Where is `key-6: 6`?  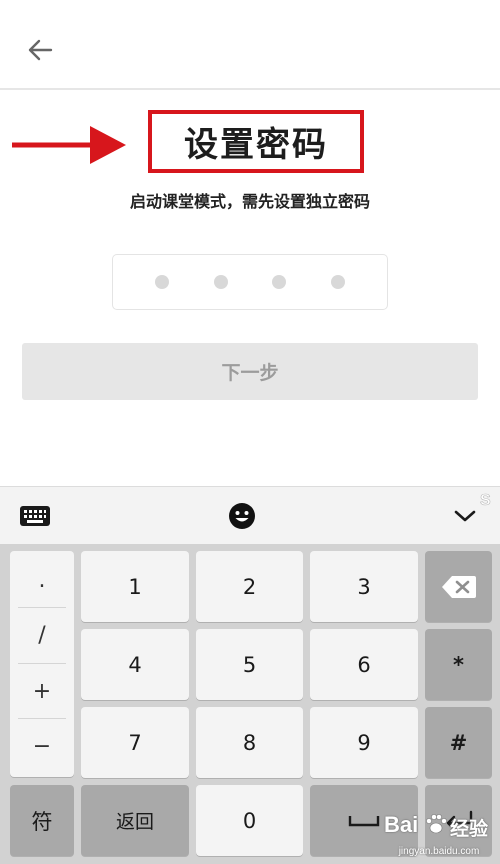 key-6: 6 is located at coordinates (364, 664).